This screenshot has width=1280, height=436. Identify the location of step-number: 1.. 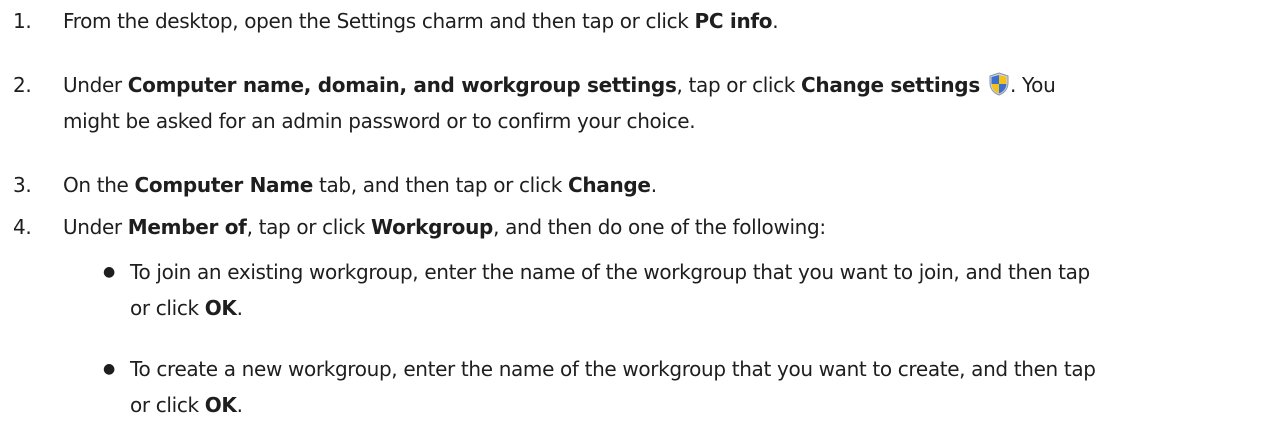
(22, 21).